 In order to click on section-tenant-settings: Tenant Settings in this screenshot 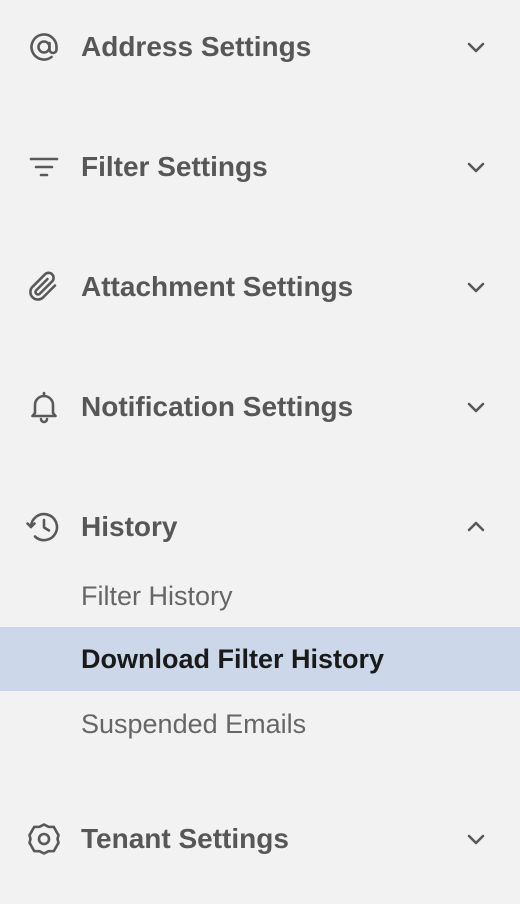, I will do `click(260, 839)`.